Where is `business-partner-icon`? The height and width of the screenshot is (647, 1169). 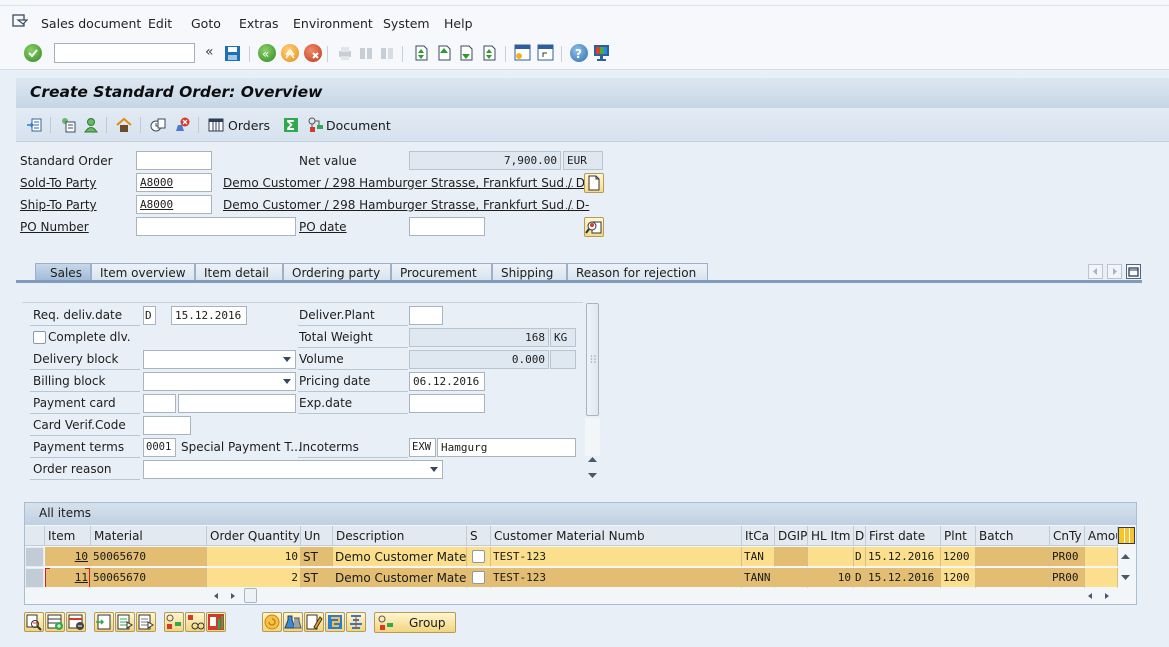 business-partner-icon is located at coordinates (91, 125).